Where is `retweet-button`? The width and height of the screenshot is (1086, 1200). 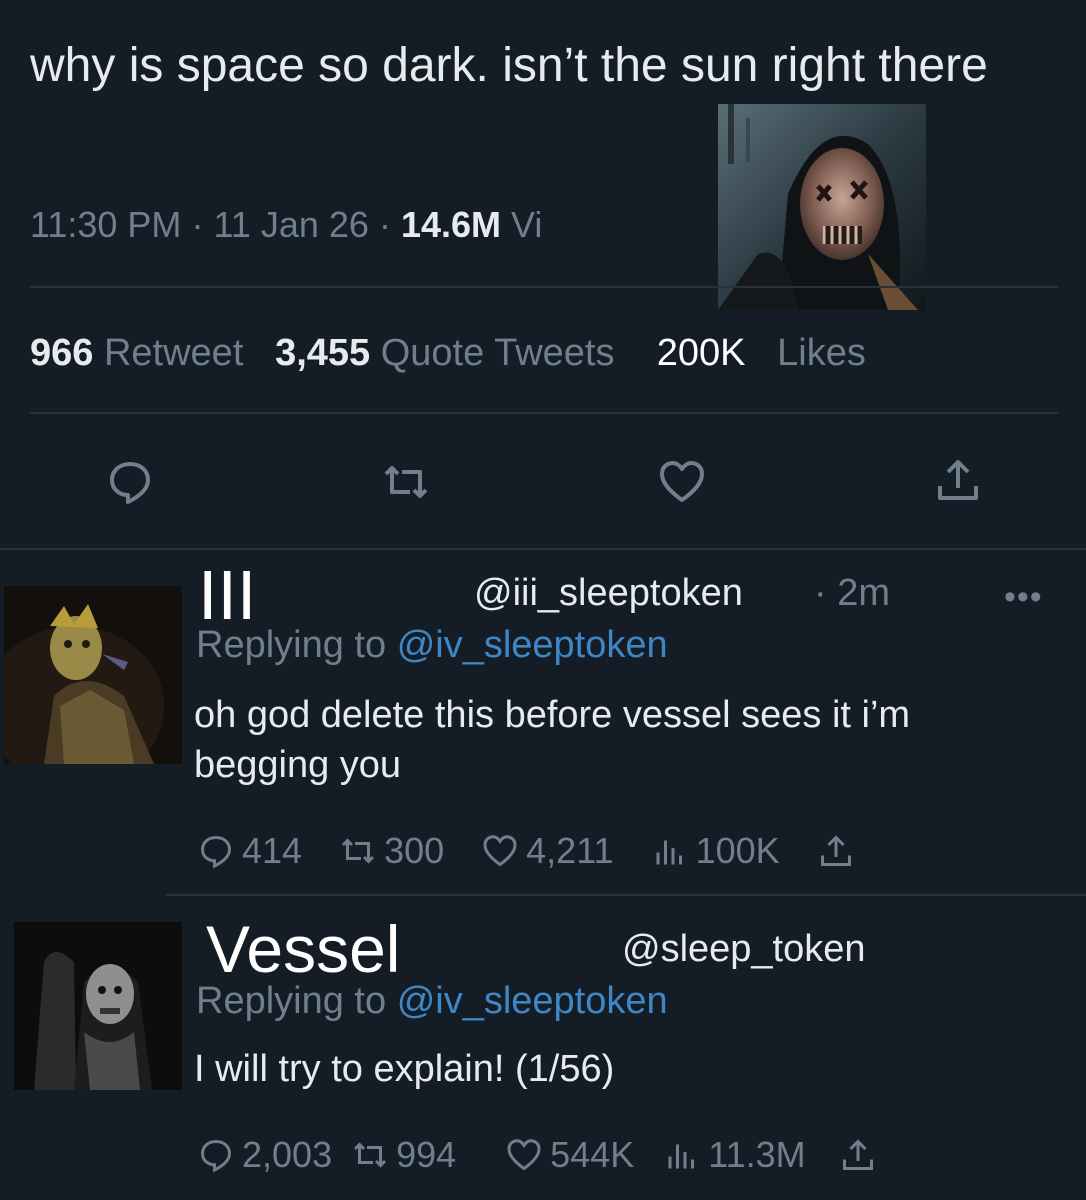 retweet-button is located at coordinates (406, 482).